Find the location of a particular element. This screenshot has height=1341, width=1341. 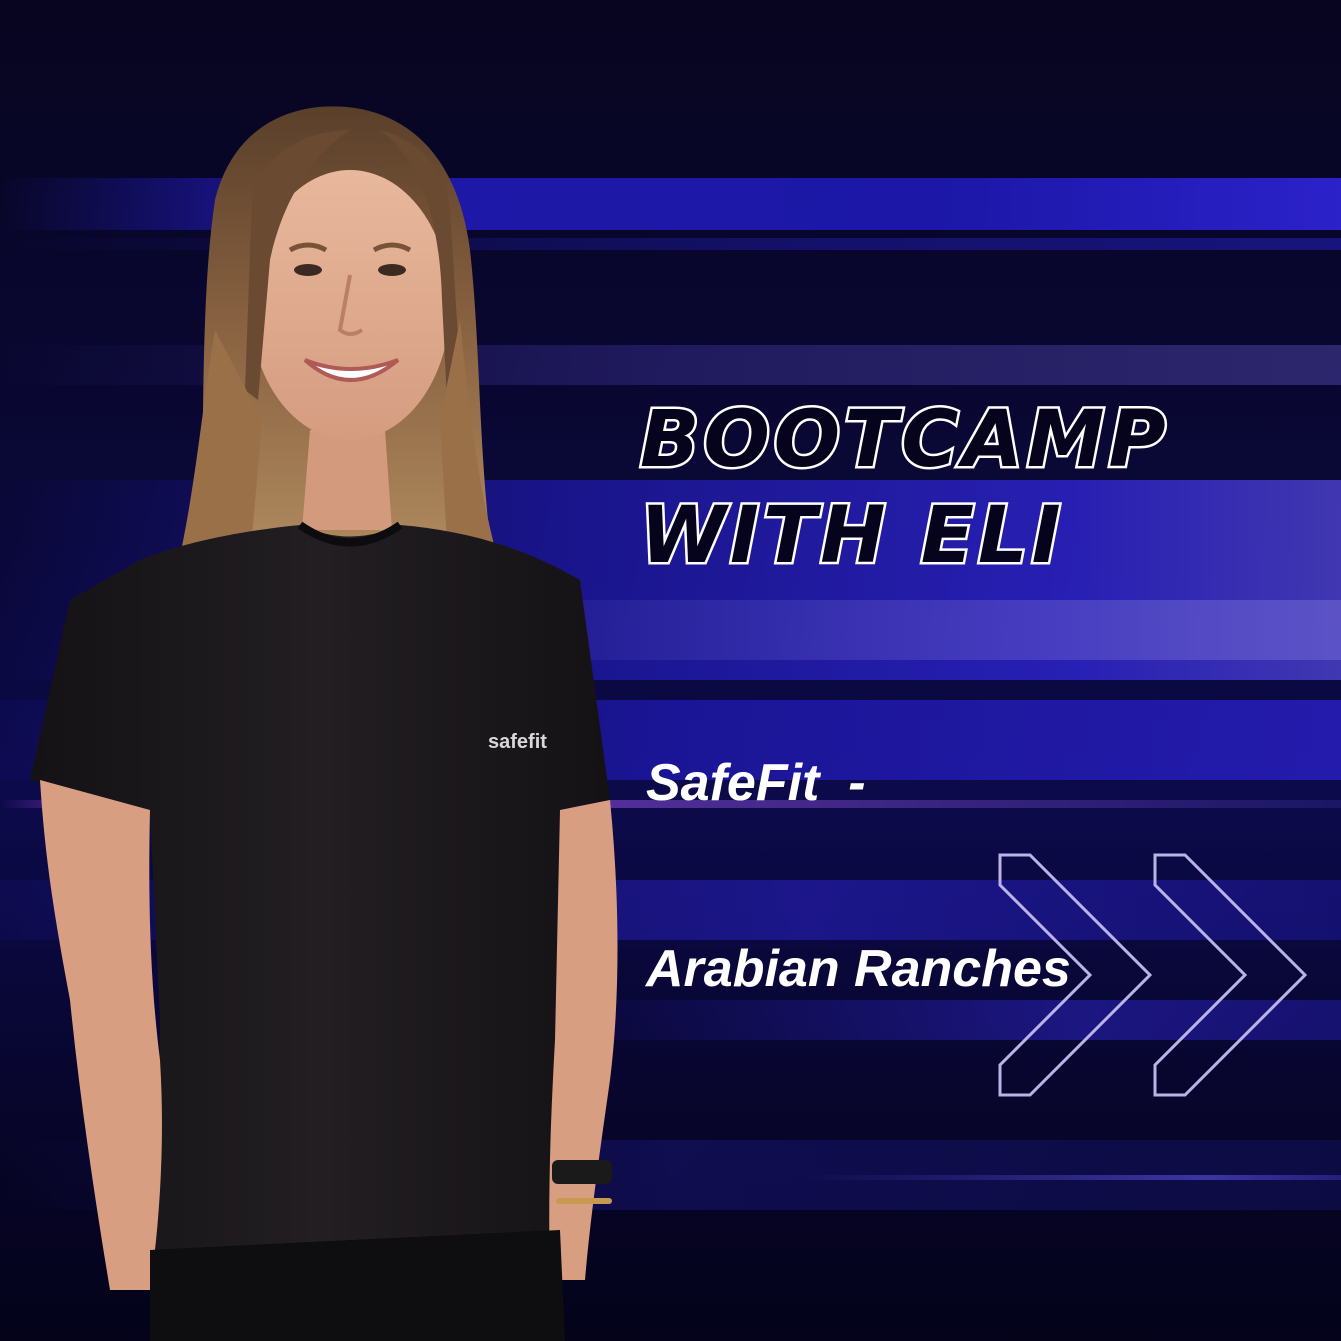

headline: BOOTCAMP WITH ELI is located at coordinates (904, 488).